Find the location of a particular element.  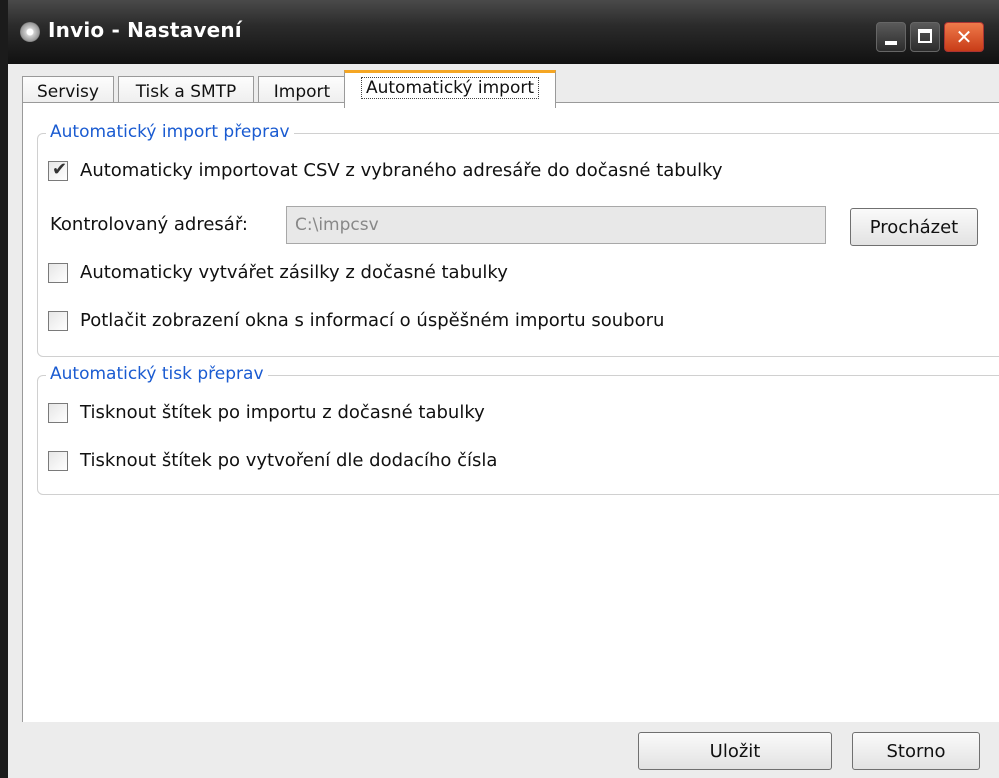

gear-icon is located at coordinates (30, 32).